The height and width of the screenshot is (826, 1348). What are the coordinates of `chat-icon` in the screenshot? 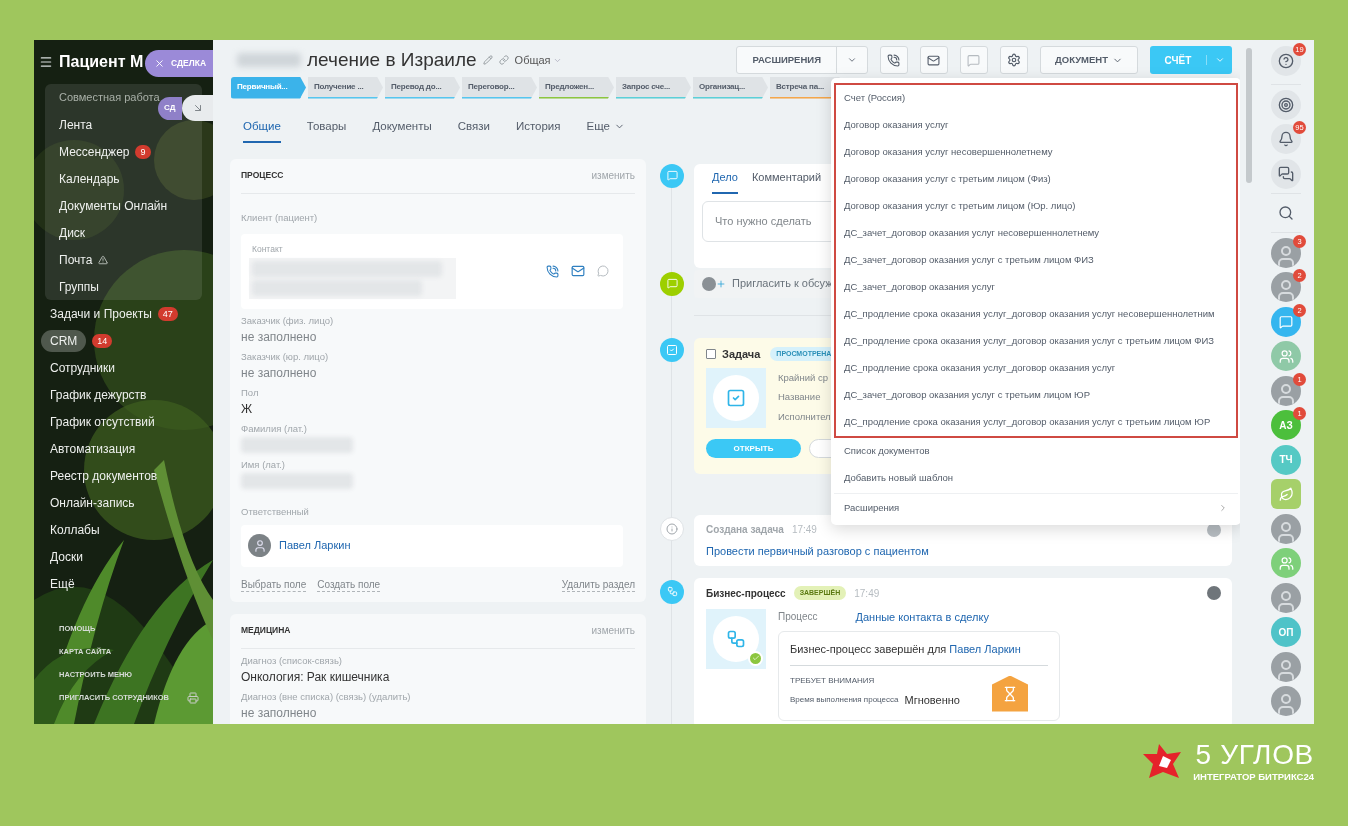 It's located at (1286, 173).